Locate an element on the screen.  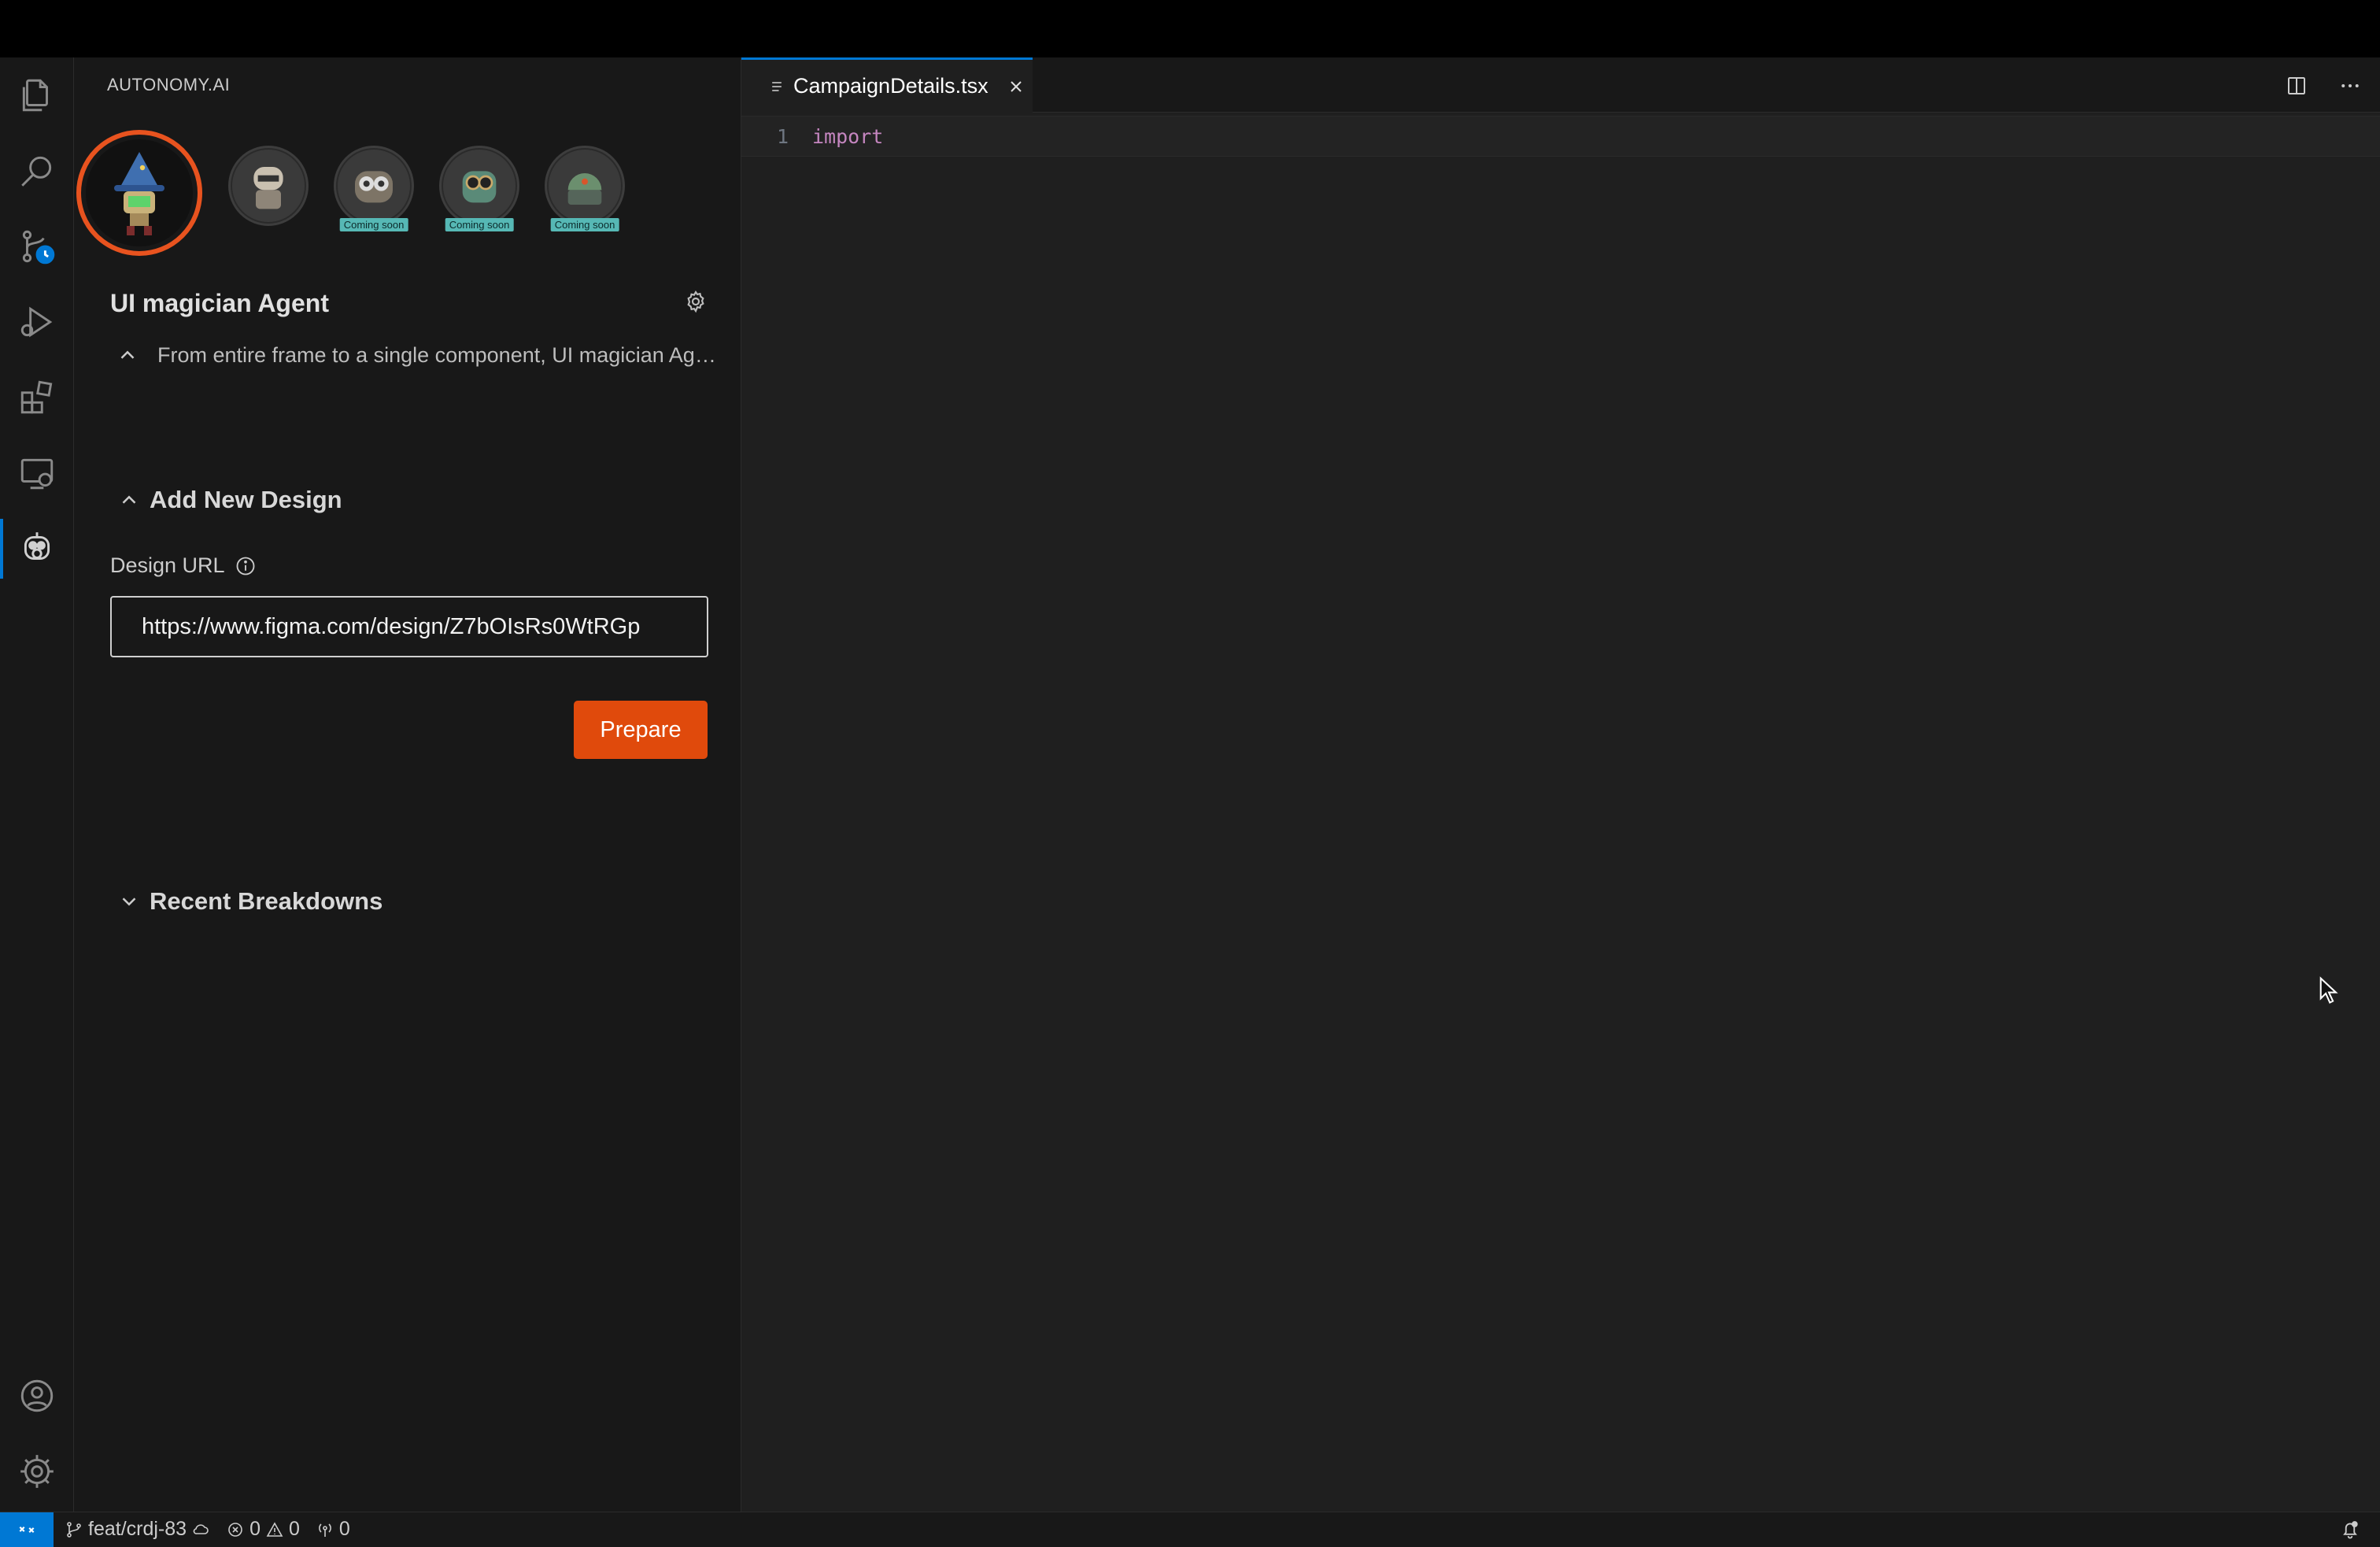
split-editor-icon is located at coordinates (2296, 86).